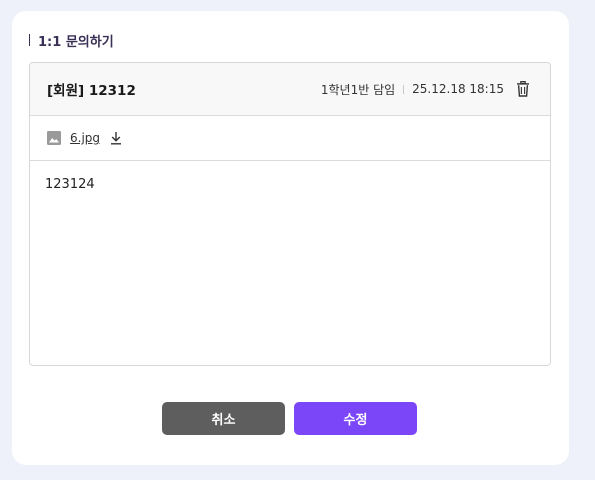 This screenshot has height=480, width=595. Describe the element at coordinates (223, 418) in the screenshot. I see `cancel-button: 취소` at that location.